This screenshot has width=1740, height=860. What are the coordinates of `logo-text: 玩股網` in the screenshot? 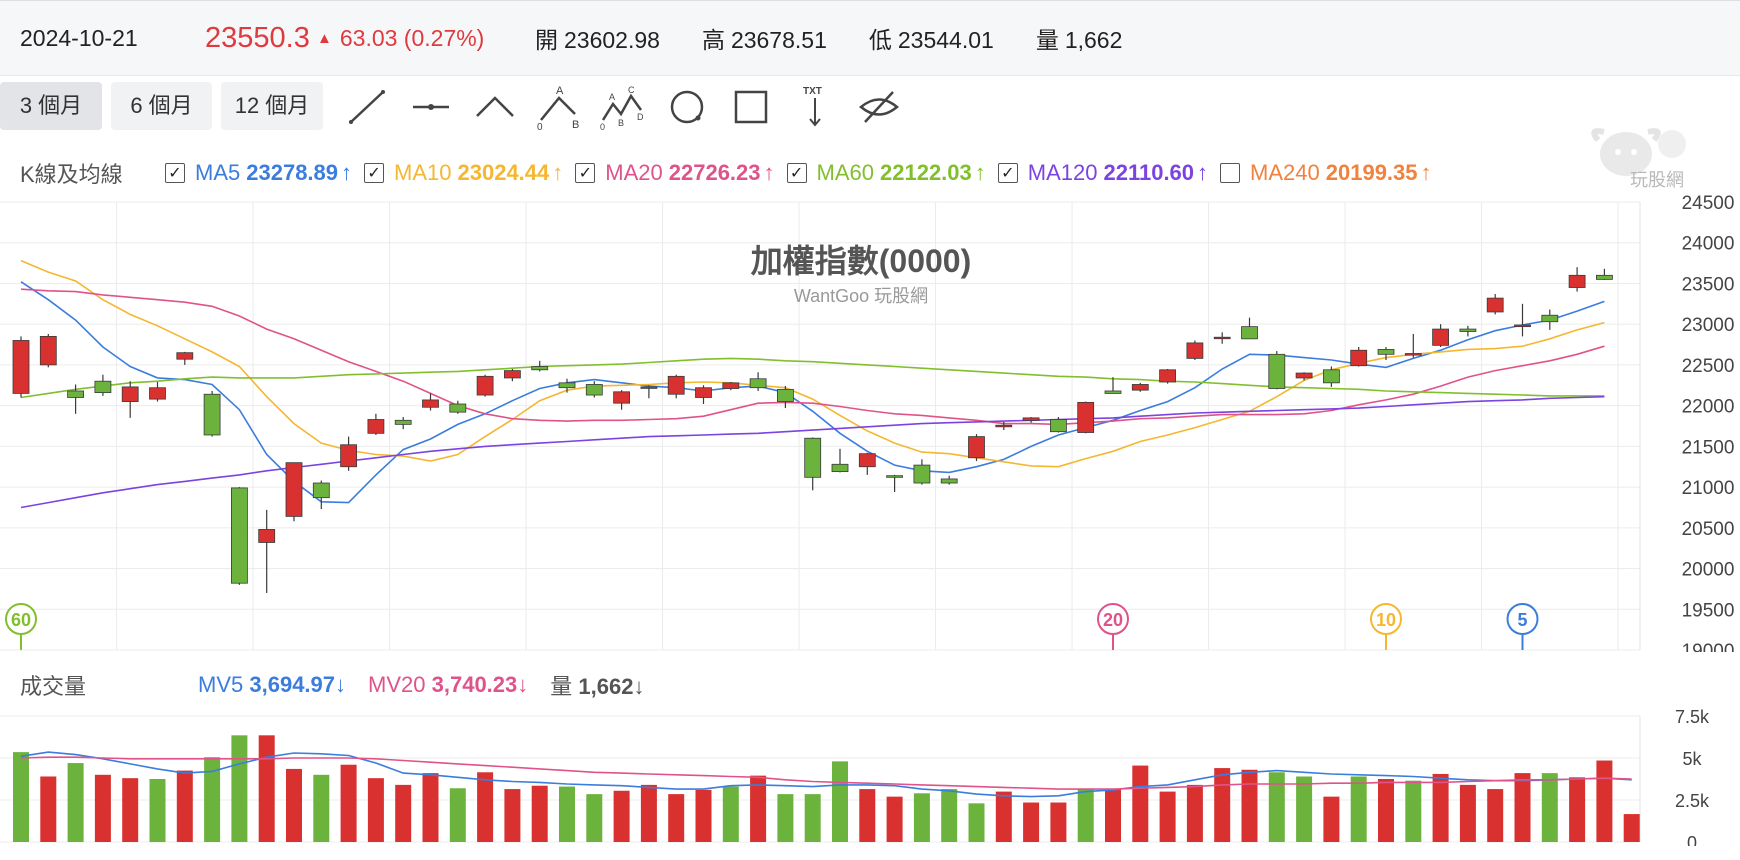 It's located at (1657, 180).